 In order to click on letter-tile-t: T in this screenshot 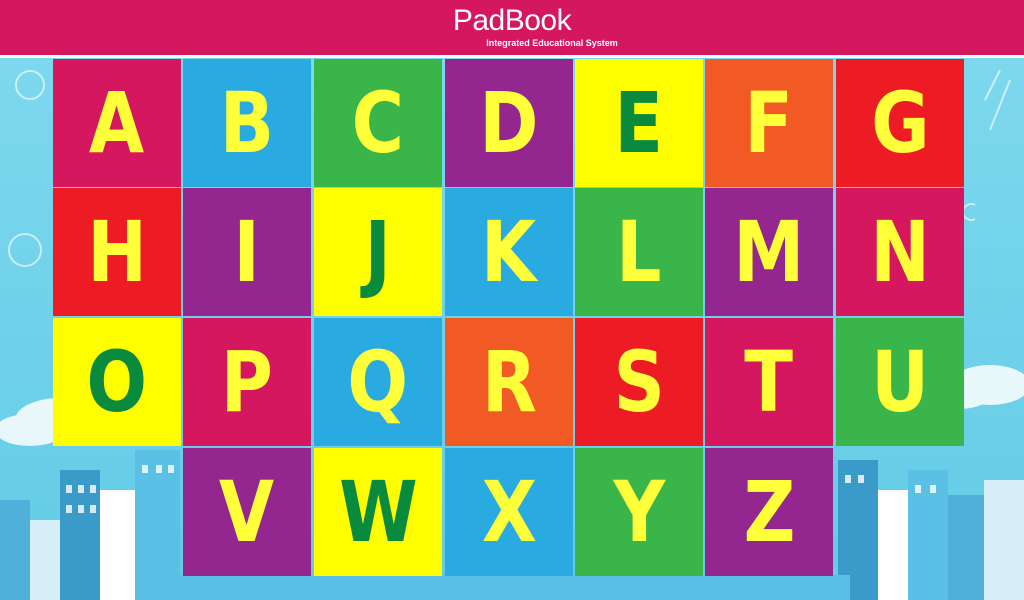, I will do `click(769, 382)`.